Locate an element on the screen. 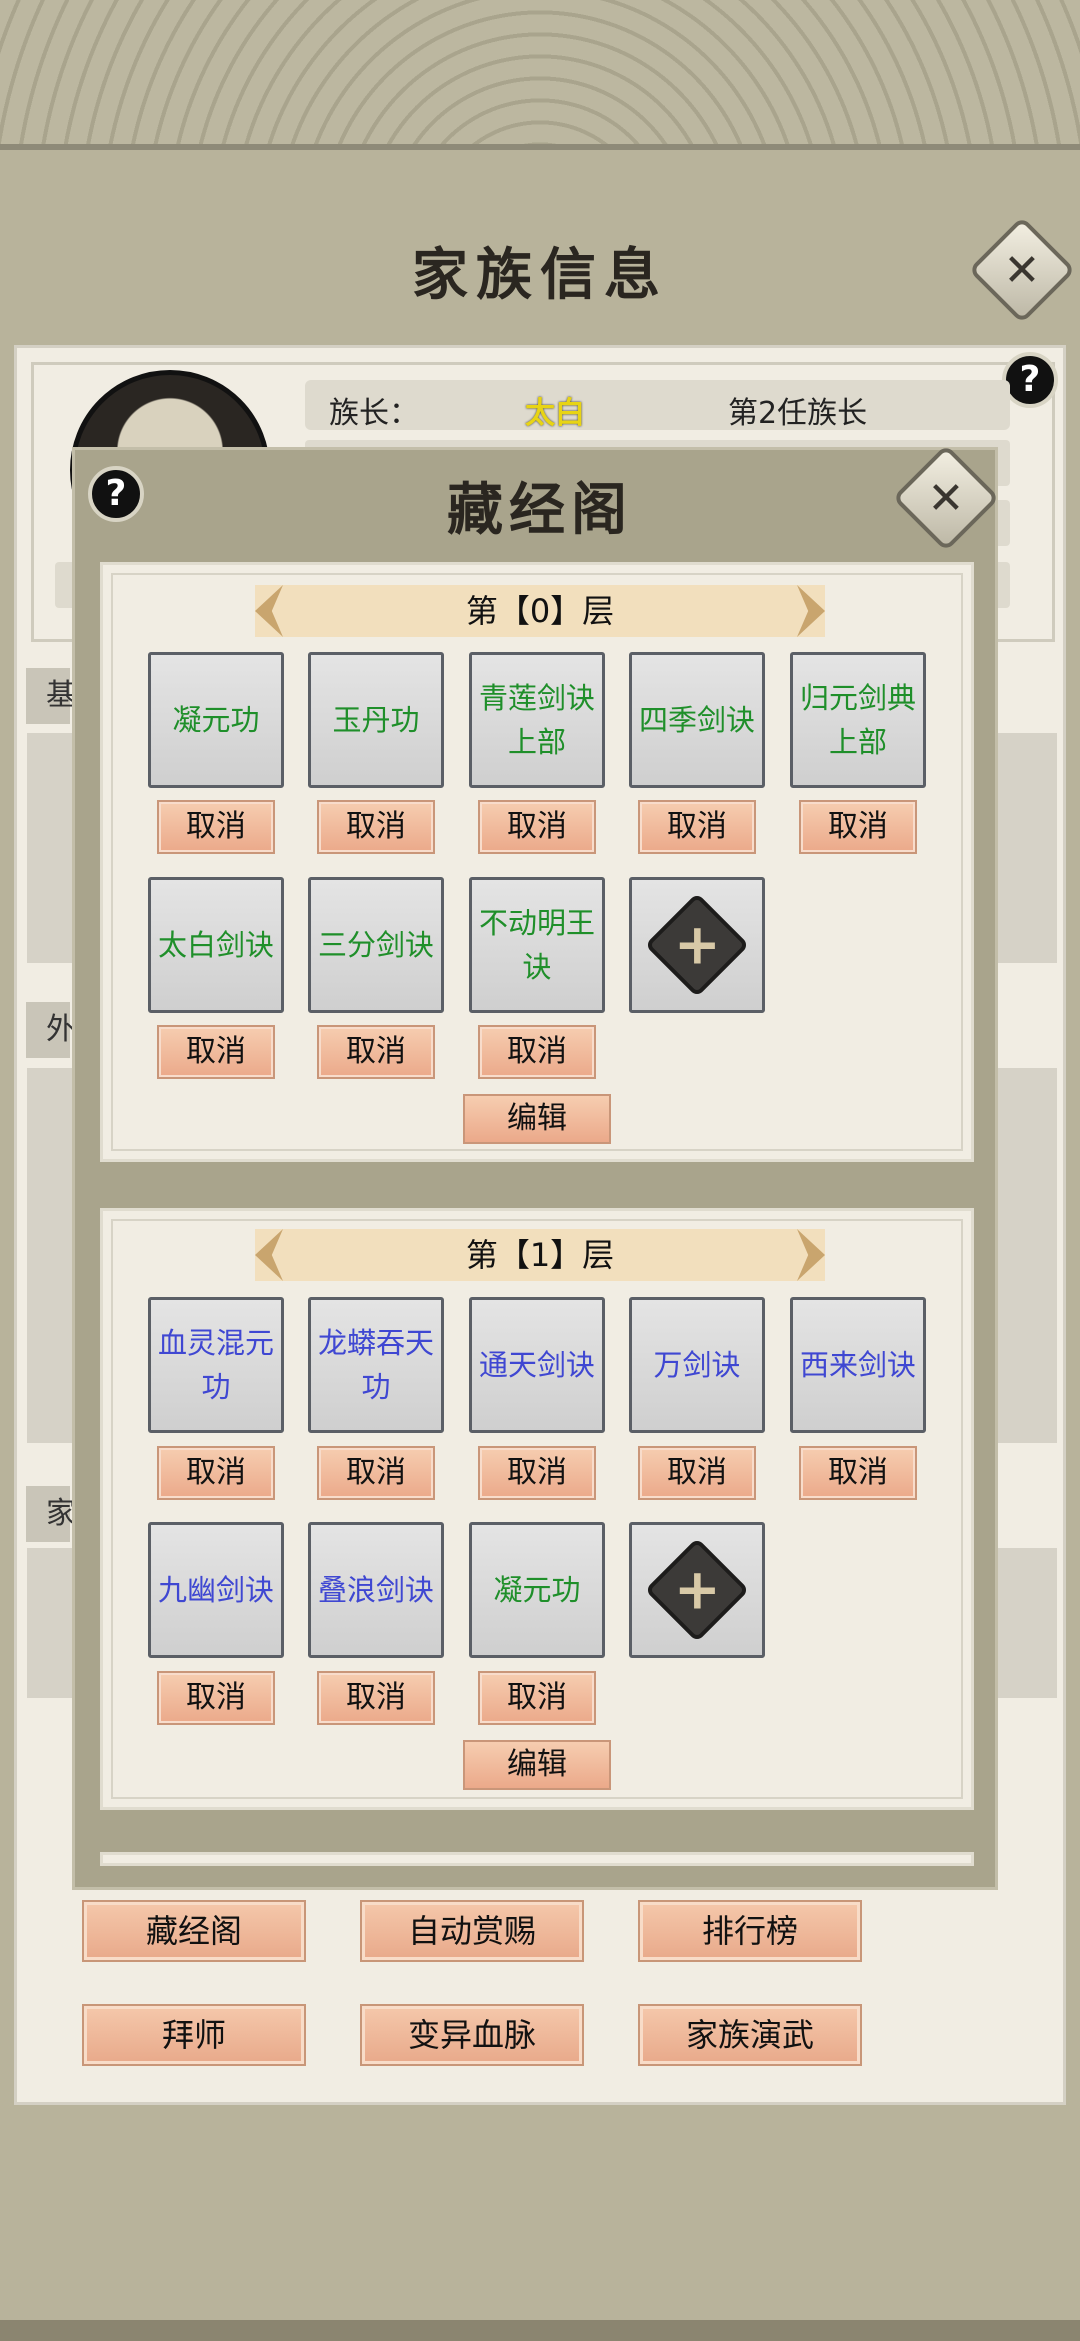 This screenshot has width=1080, height=2341. skill-slot: 万剑诀 is located at coordinates (697, 1365).